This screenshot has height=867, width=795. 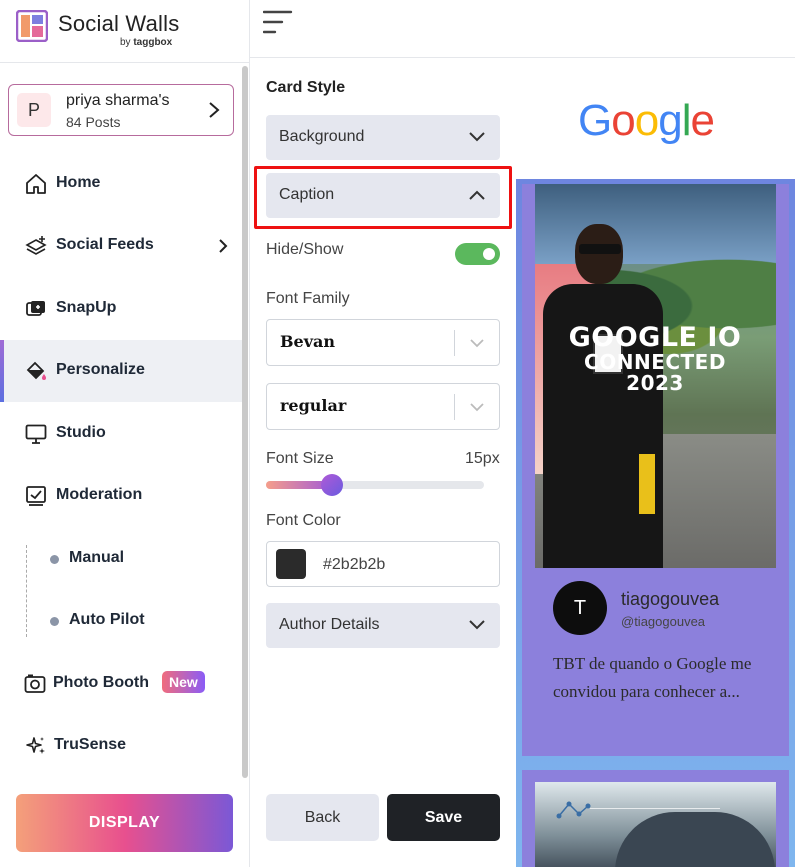 I want to click on brand-logo: Social Walls by taggbox, so click(x=131, y=31).